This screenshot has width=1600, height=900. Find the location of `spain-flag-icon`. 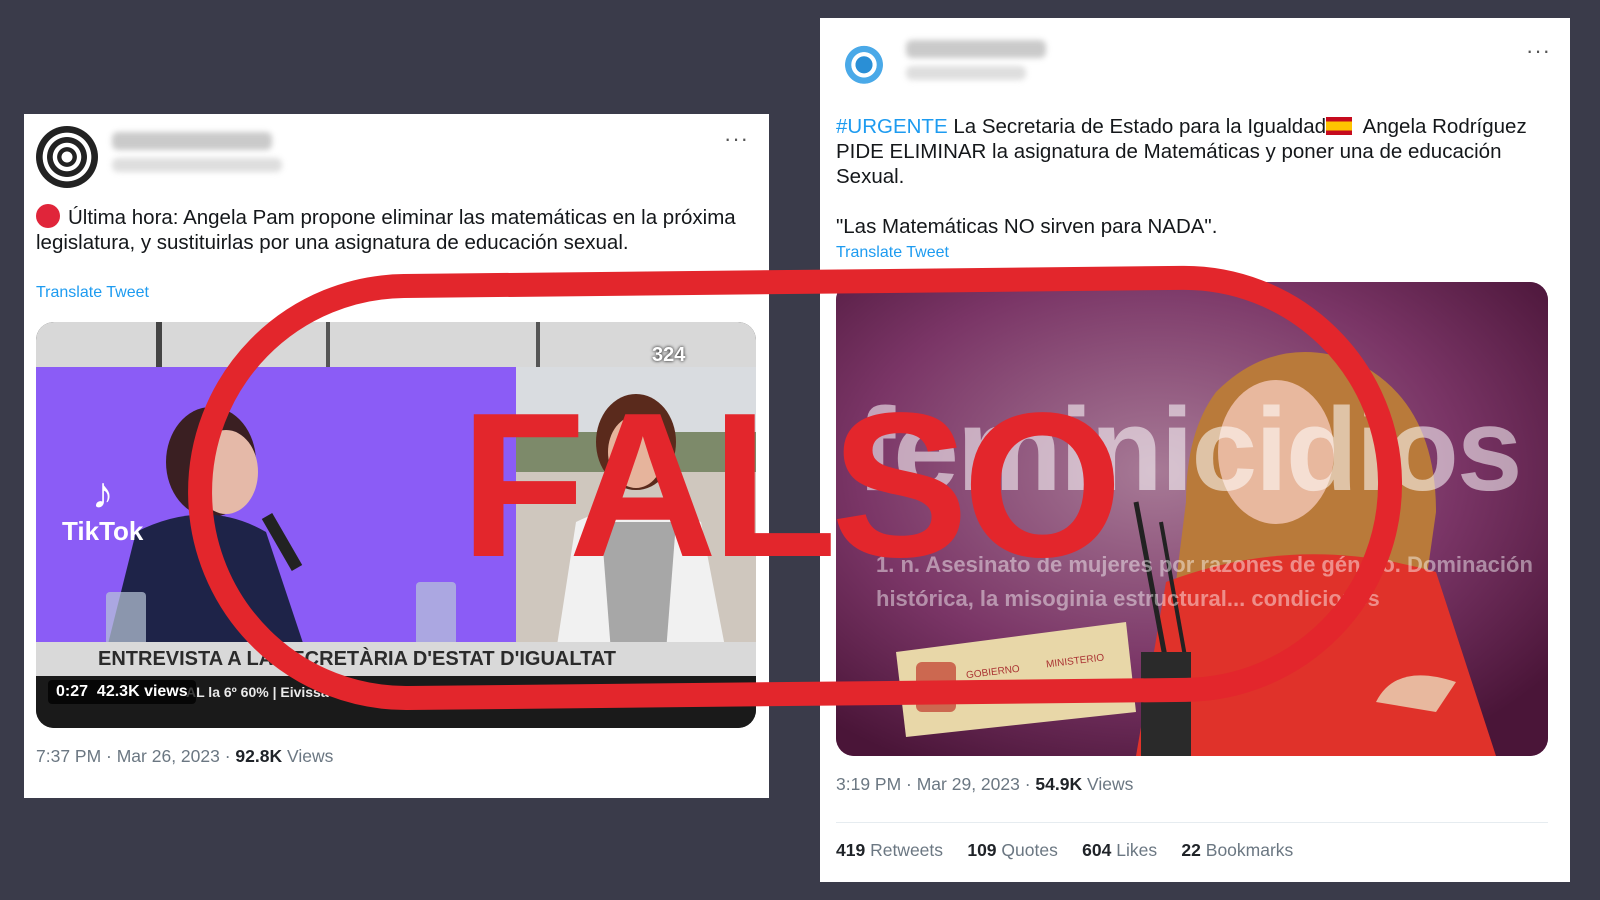

spain-flag-icon is located at coordinates (1339, 126).